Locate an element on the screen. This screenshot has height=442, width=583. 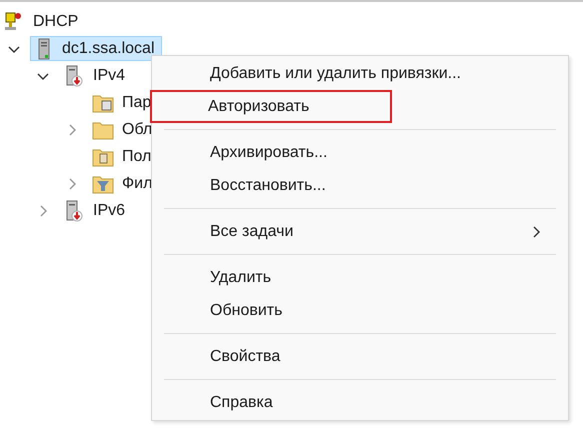
filter-folder-icon is located at coordinates (103, 184).